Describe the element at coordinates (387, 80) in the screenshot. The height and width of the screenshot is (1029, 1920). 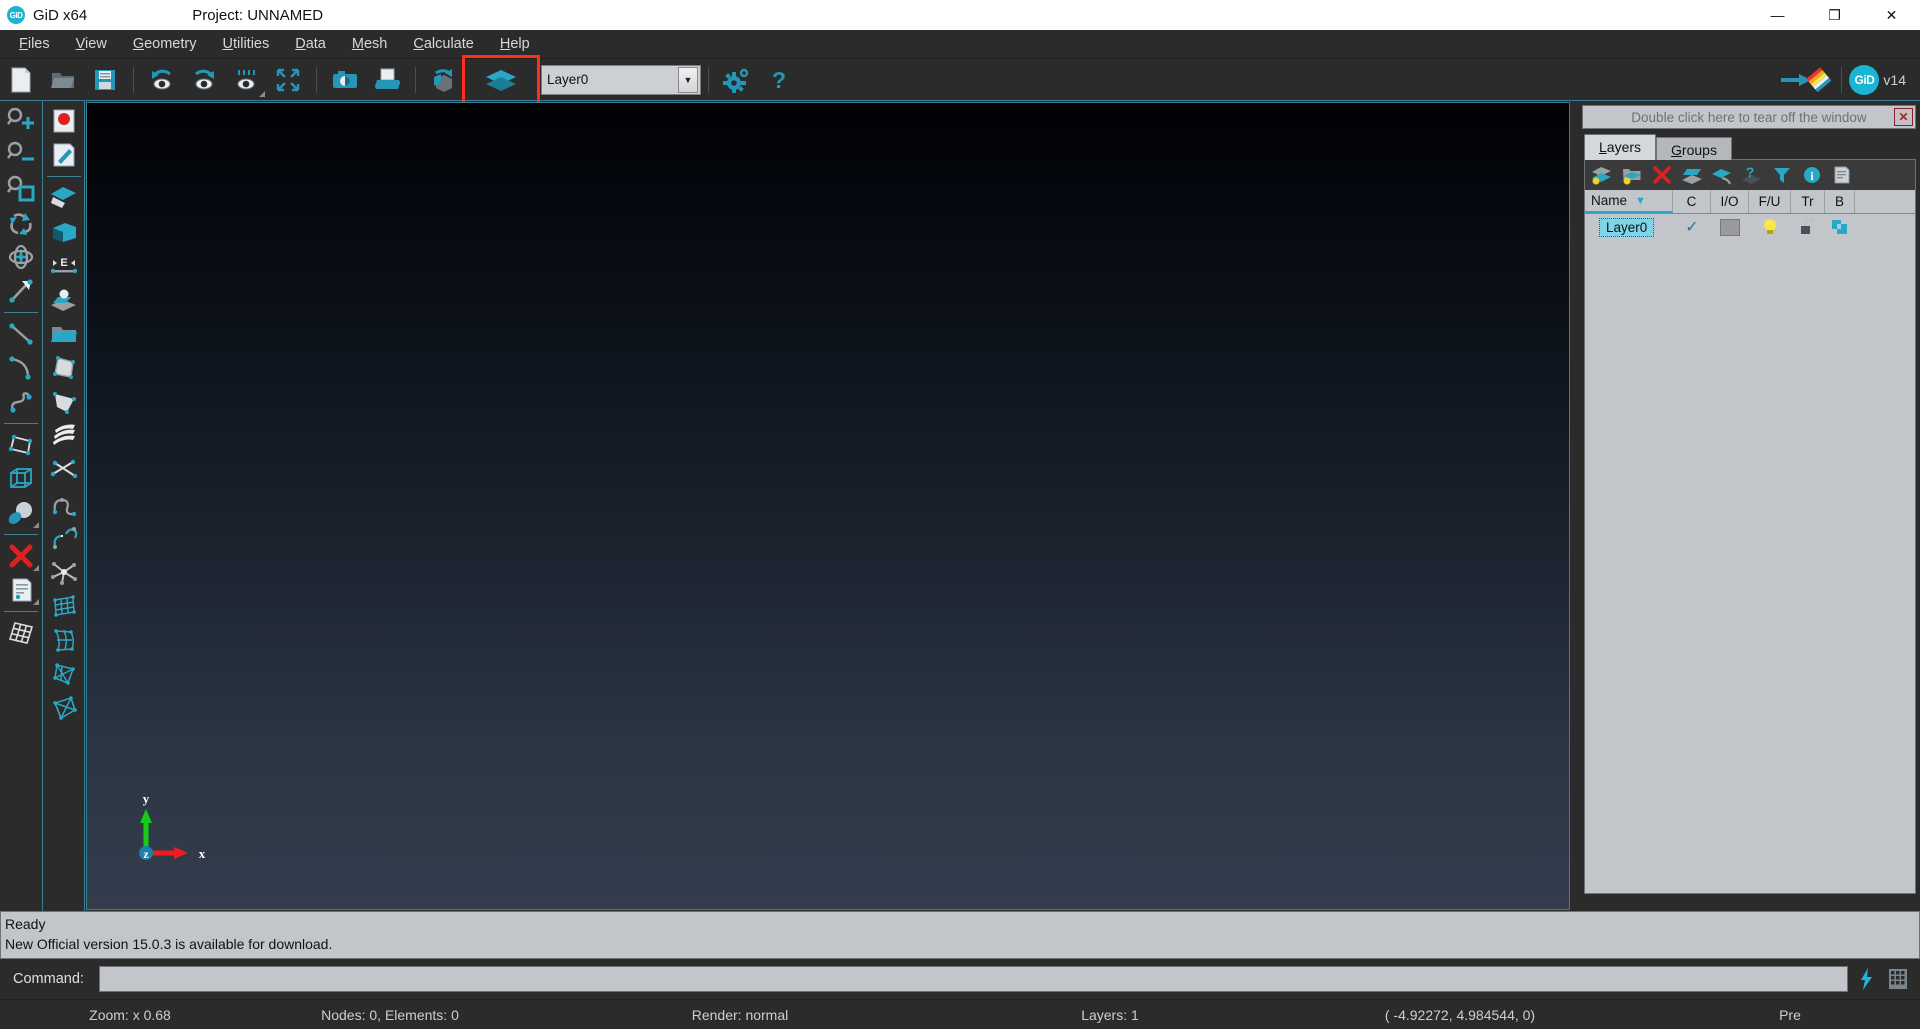
I see `print-icon` at that location.